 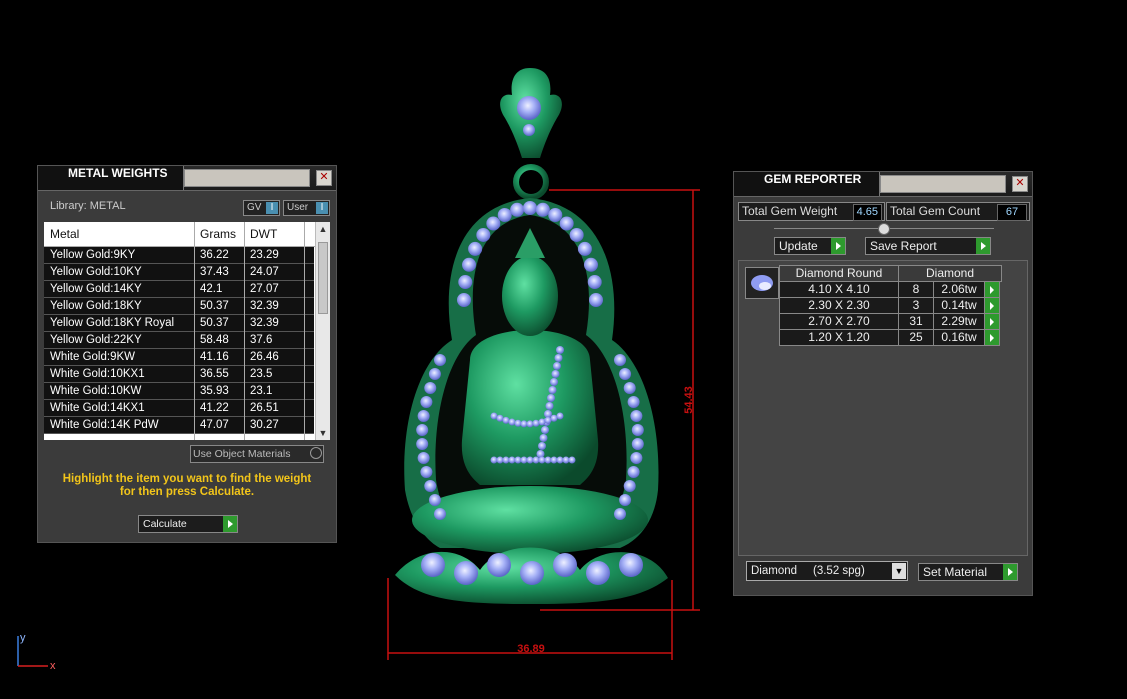 I want to click on scroll-up-icon: ▲, so click(x=323, y=229).